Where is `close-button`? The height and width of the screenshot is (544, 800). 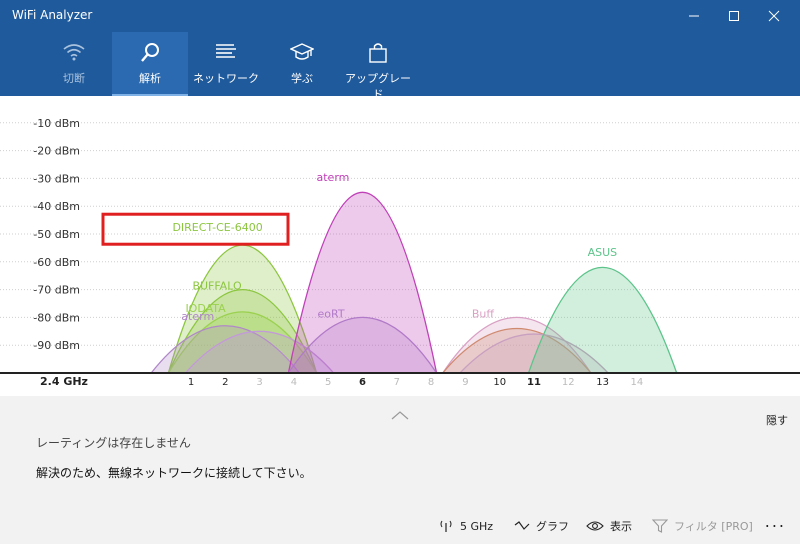
close-button is located at coordinates (774, 16).